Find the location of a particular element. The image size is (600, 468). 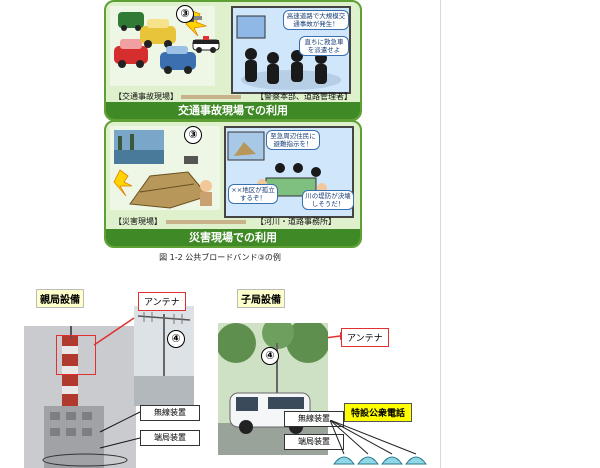

circled-number-4: ④ is located at coordinates (270, 356).